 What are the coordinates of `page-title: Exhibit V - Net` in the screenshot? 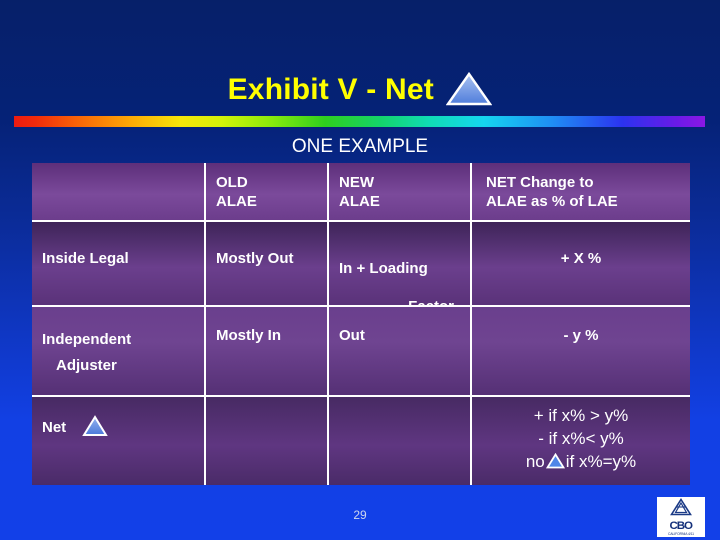 It's located at (330, 89).